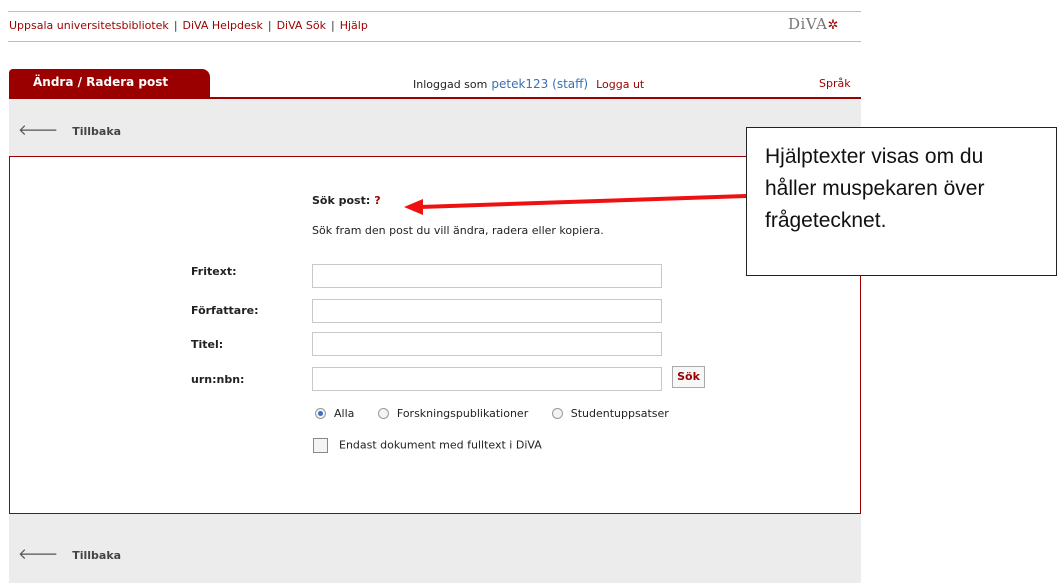  Describe the element at coordinates (826, 220) in the screenshot. I see `callout-line-3: frågetecknet.` at that location.